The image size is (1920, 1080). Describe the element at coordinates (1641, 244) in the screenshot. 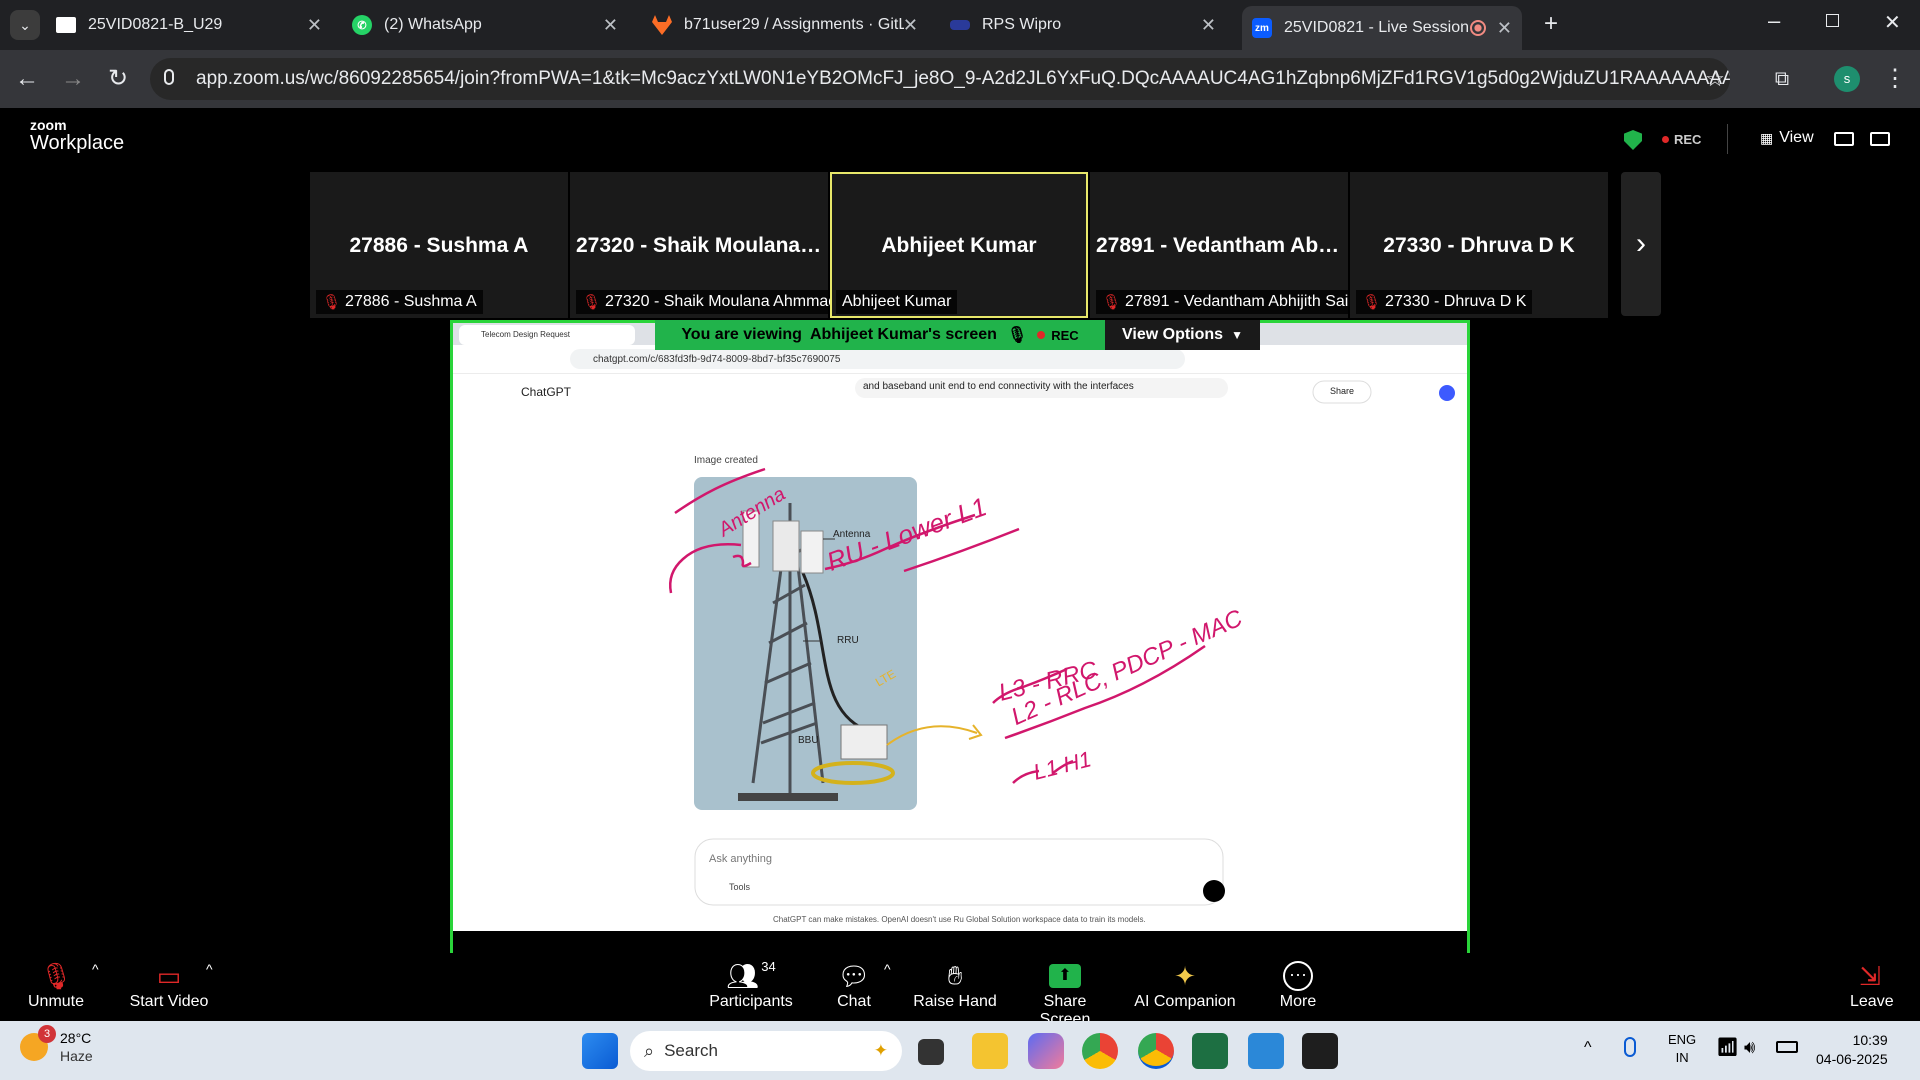

I see `next-page-button: ›` at that location.